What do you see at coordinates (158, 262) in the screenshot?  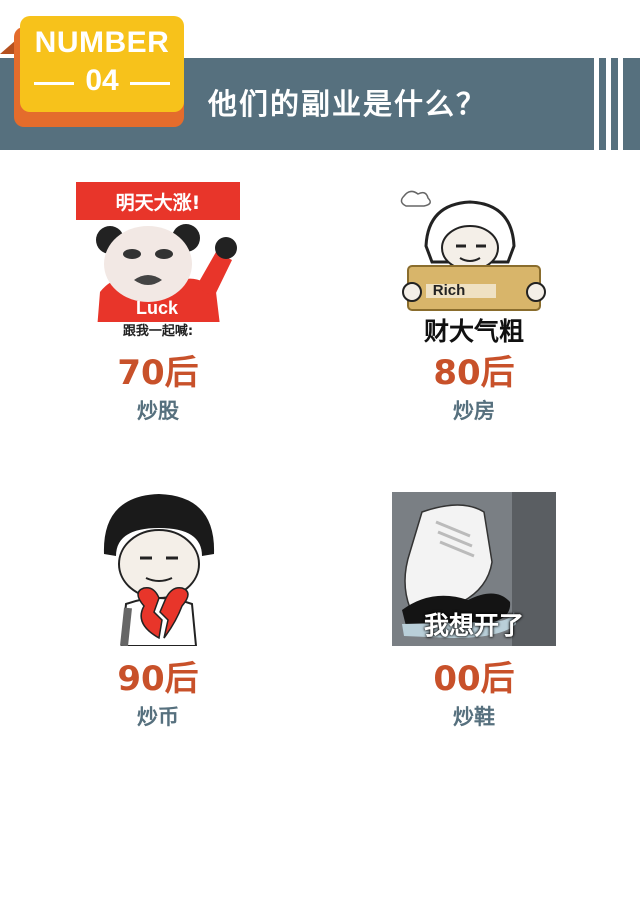 I see `panda-meme-luck-icon: 明天大涨! Luck 跟我一起喊:` at bounding box center [158, 262].